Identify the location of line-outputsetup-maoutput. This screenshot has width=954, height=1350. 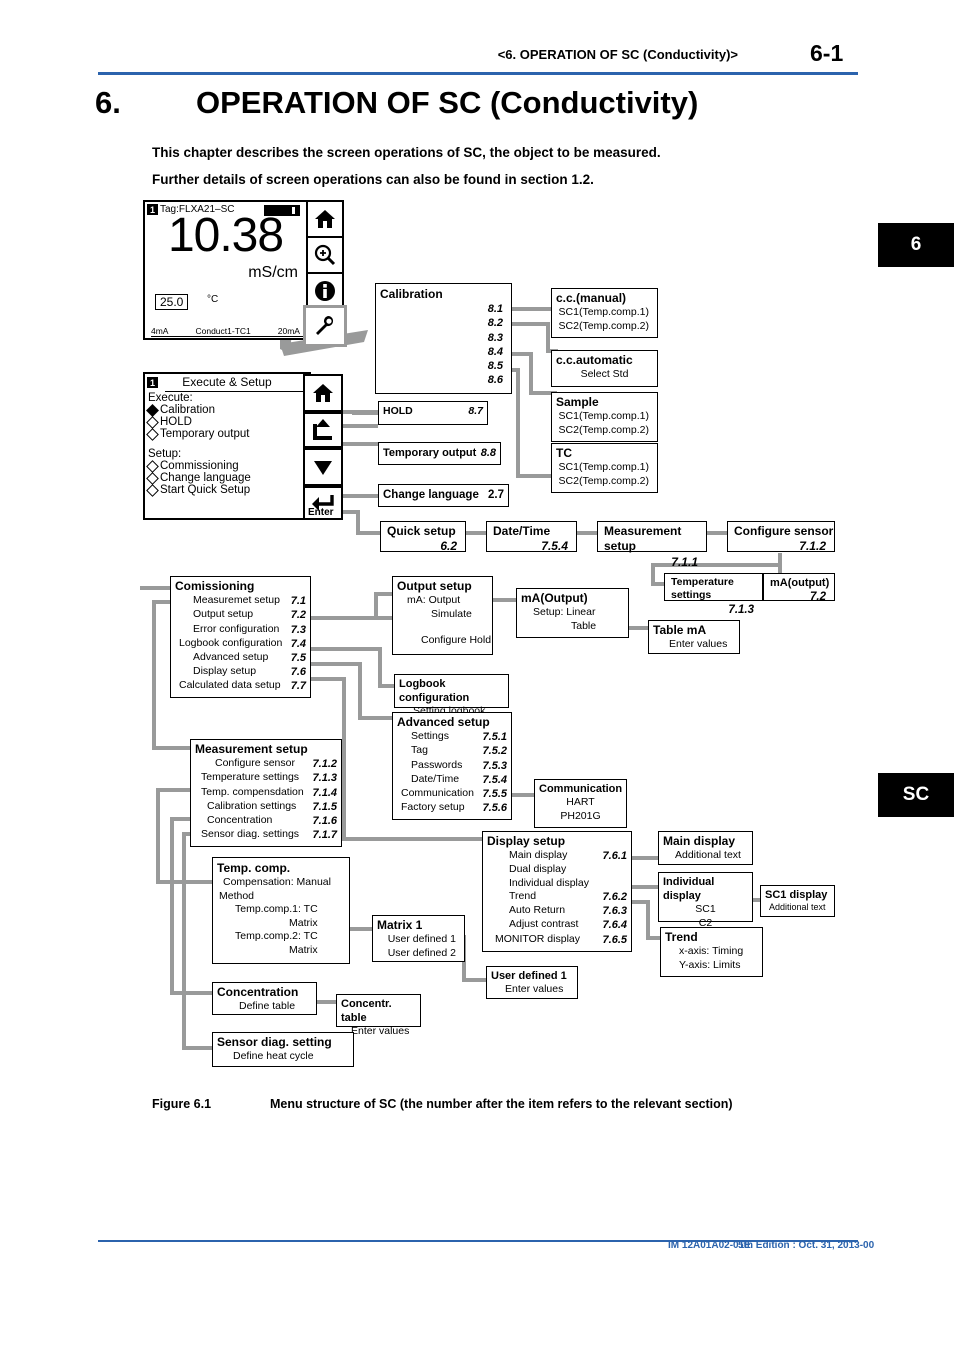
(504, 600).